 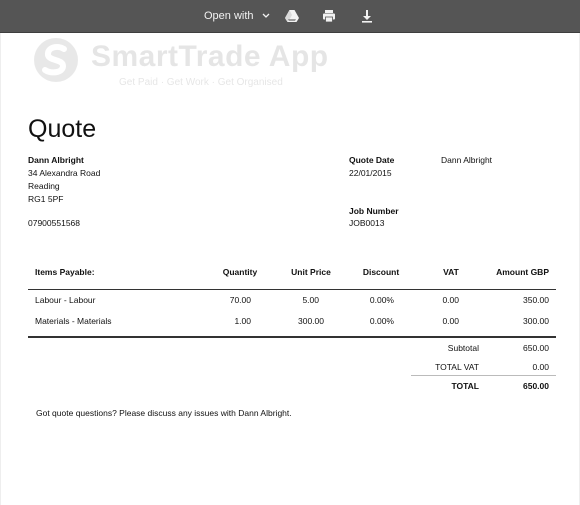 What do you see at coordinates (65, 272) in the screenshot?
I see `col-header-item: Items Payable:` at bounding box center [65, 272].